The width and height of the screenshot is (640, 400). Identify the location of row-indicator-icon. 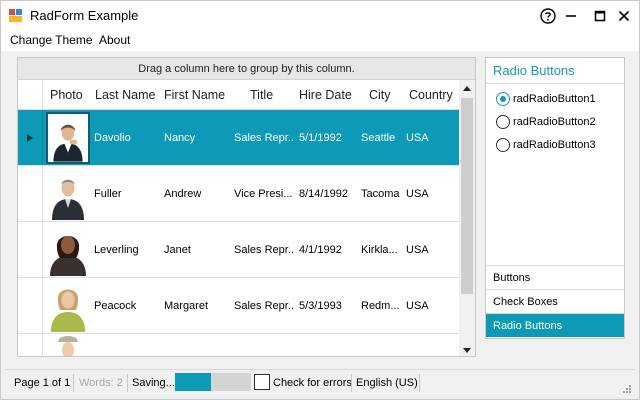
(30, 138).